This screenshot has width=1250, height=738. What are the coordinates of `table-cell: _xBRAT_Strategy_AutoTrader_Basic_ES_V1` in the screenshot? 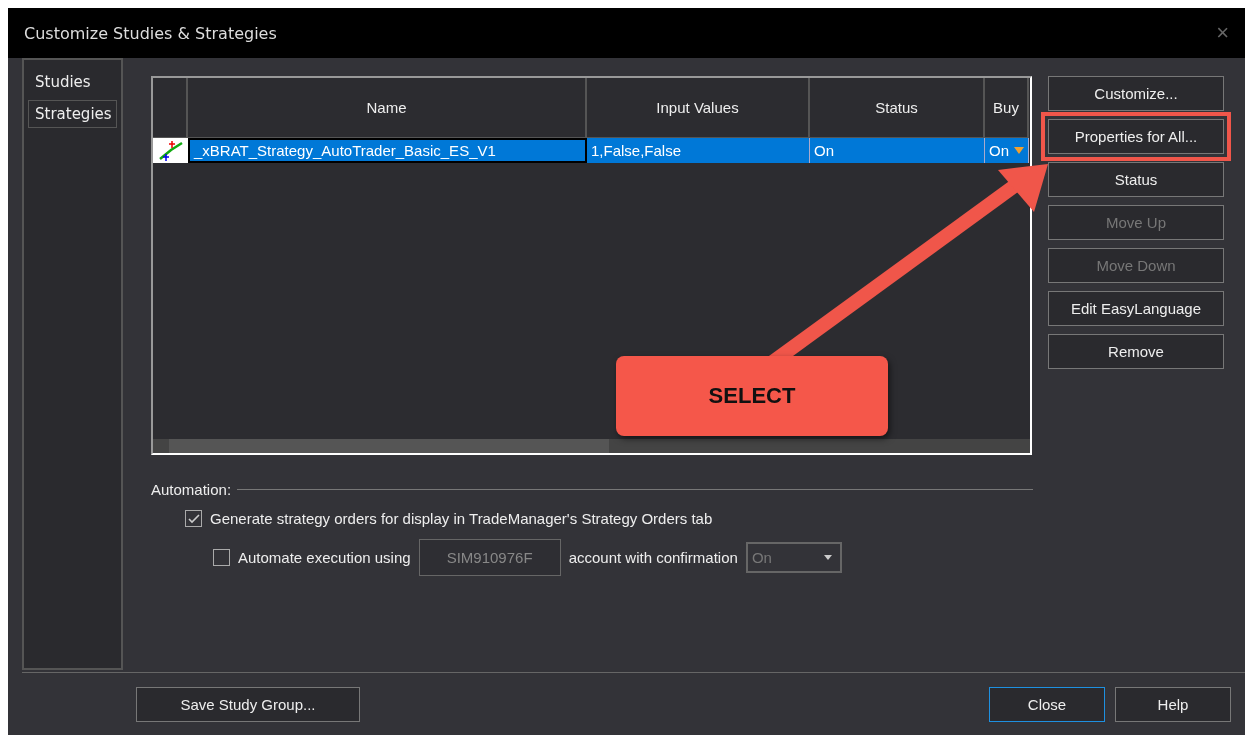 It's located at (387, 150).